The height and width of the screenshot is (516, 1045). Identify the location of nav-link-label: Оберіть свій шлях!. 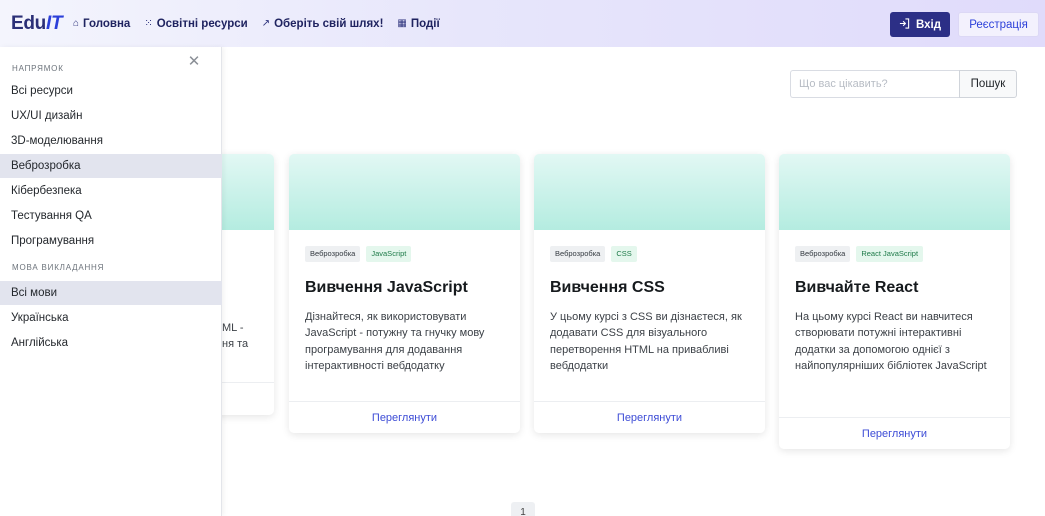
(329, 23).